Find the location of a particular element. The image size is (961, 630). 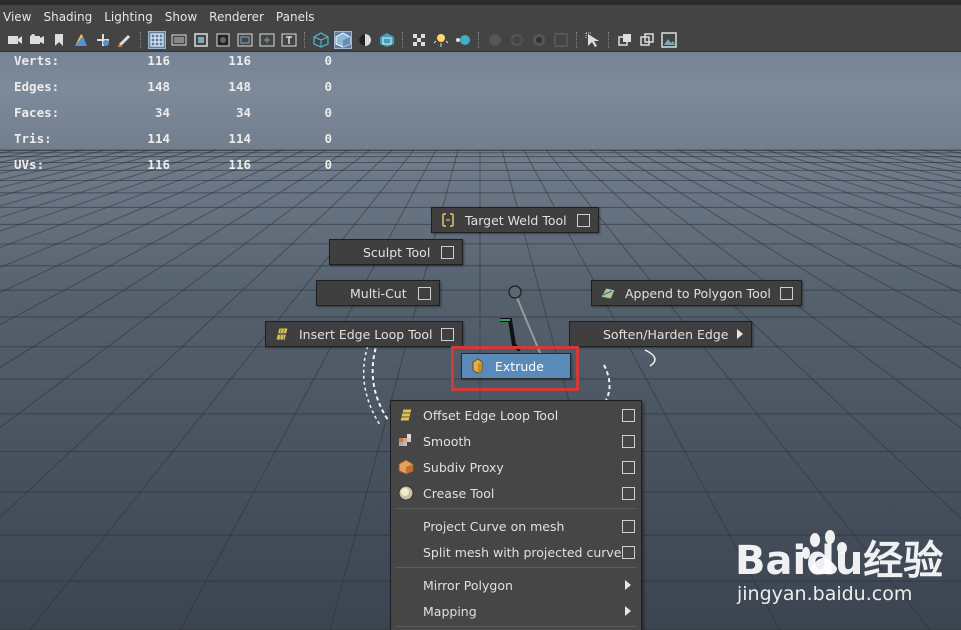

append-polygon-icon is located at coordinates (608, 293).